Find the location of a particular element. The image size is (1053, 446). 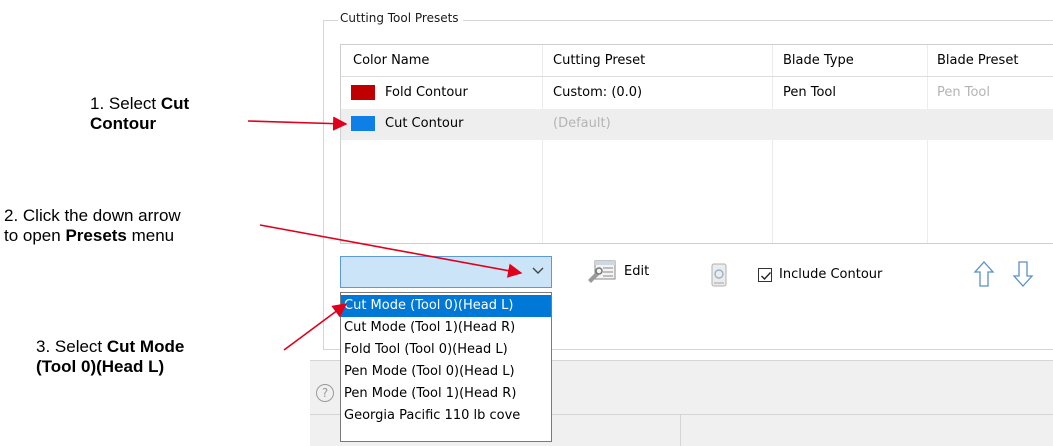

recycle-bin-icon is located at coordinates (719, 277).